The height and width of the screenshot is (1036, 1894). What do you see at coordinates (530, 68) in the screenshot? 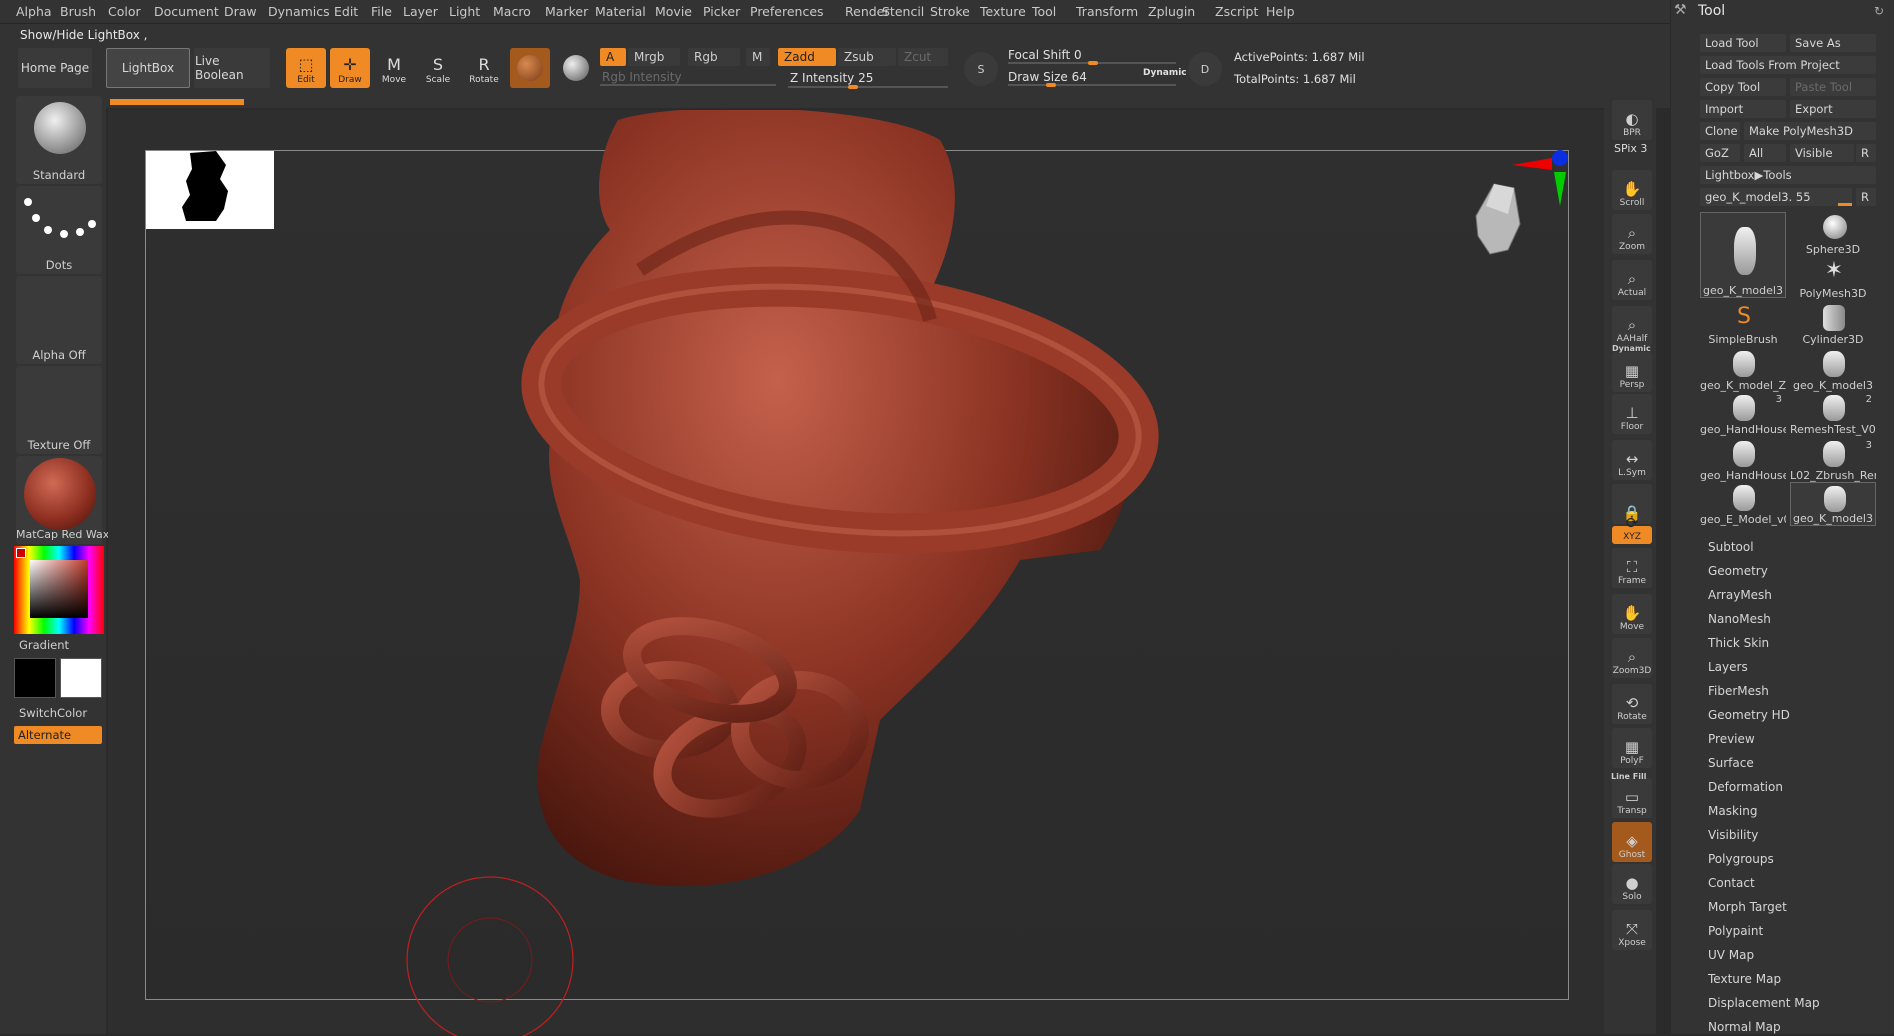
I see `material-swatch-button` at bounding box center [530, 68].